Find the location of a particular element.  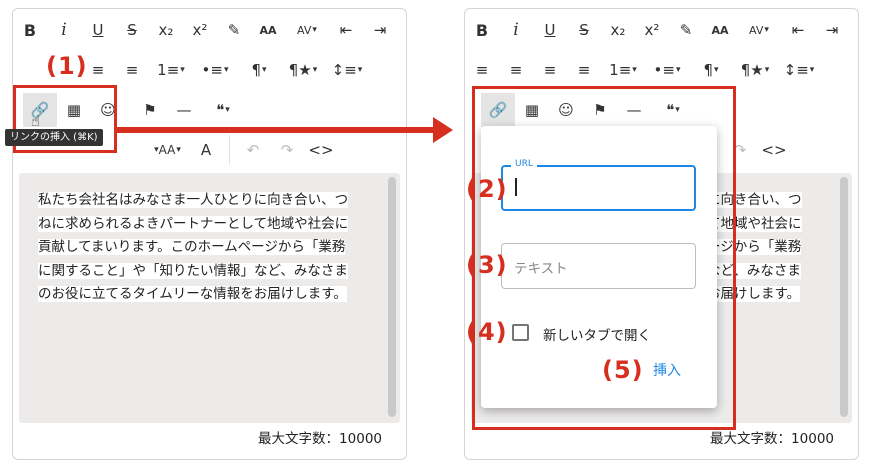

insert-button: 挿入 is located at coordinates (667, 370).